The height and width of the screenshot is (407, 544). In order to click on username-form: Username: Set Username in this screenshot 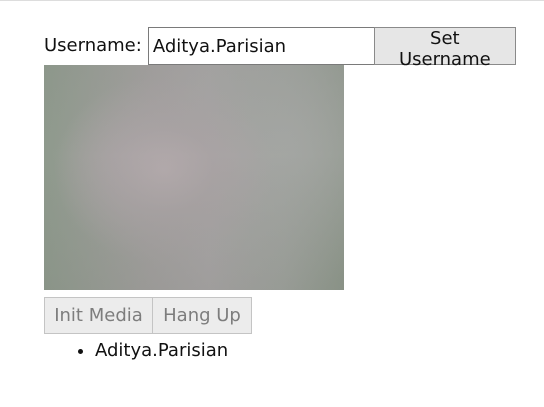, I will do `click(280, 48)`.